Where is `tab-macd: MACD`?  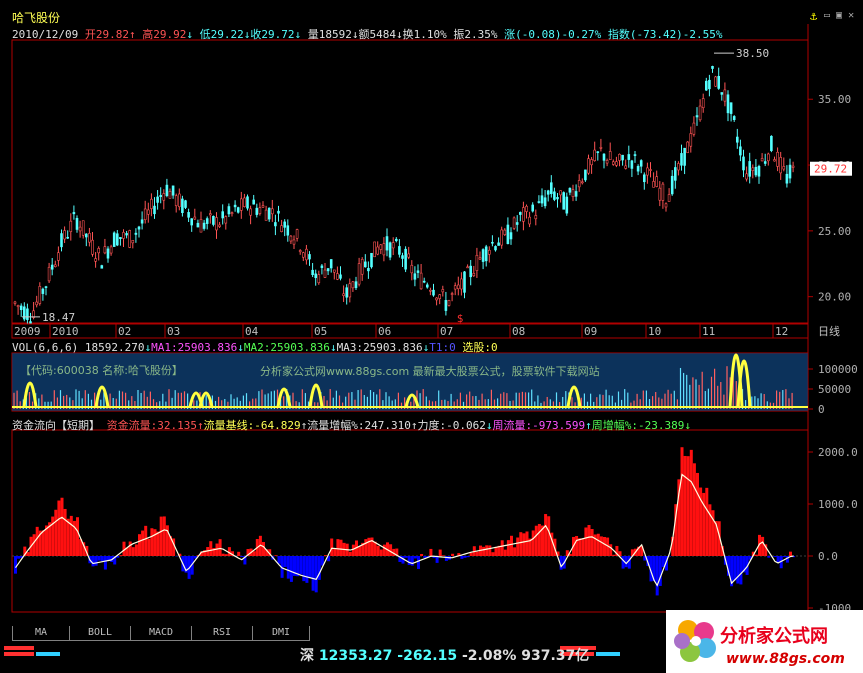
tab-macd: MACD is located at coordinates (161, 633).